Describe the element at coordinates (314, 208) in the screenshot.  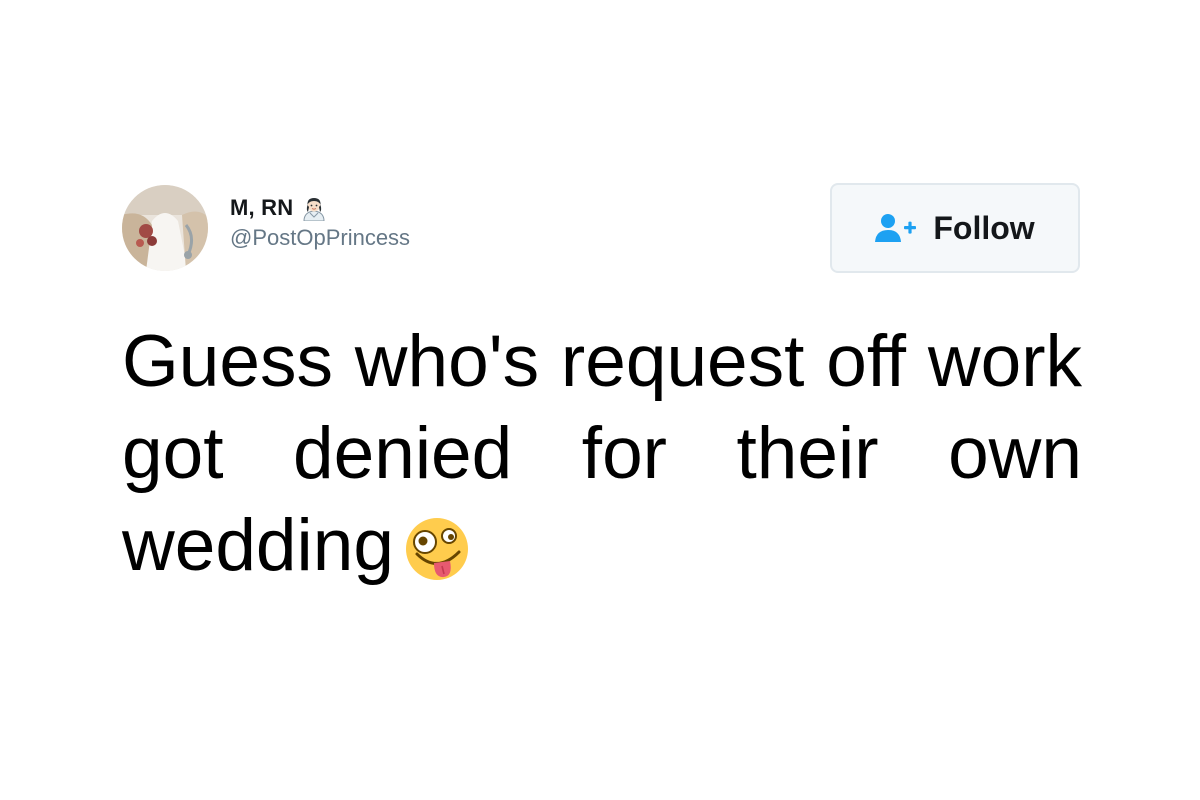
I see `health-worker-woman-emoji-icon` at that location.